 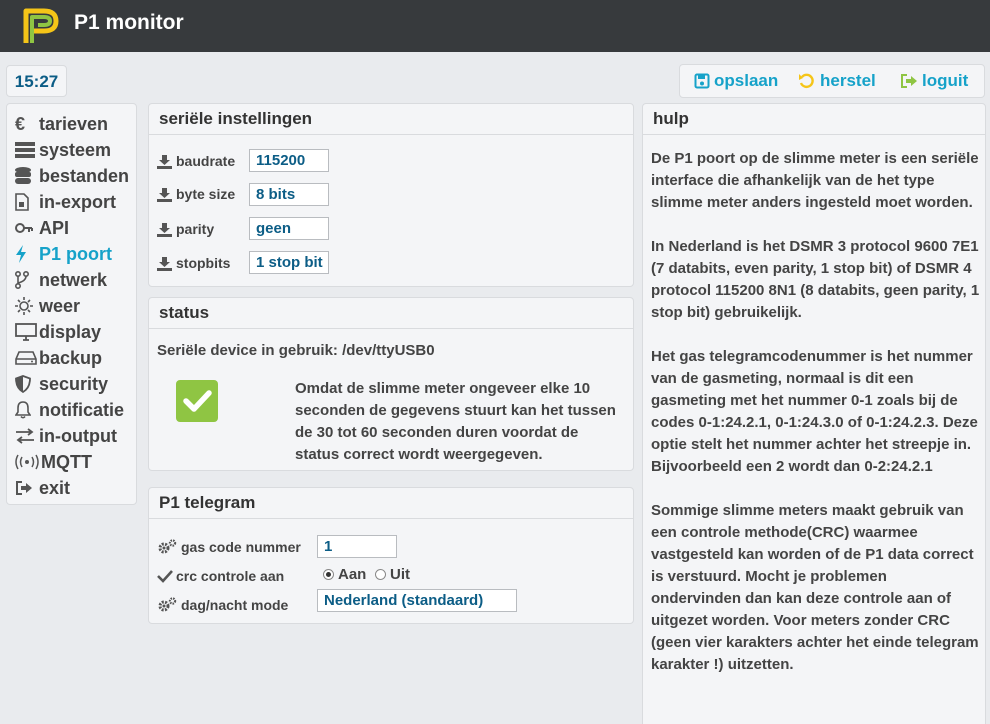 I want to click on sidebar-item-backup: backup, so click(x=58, y=358).